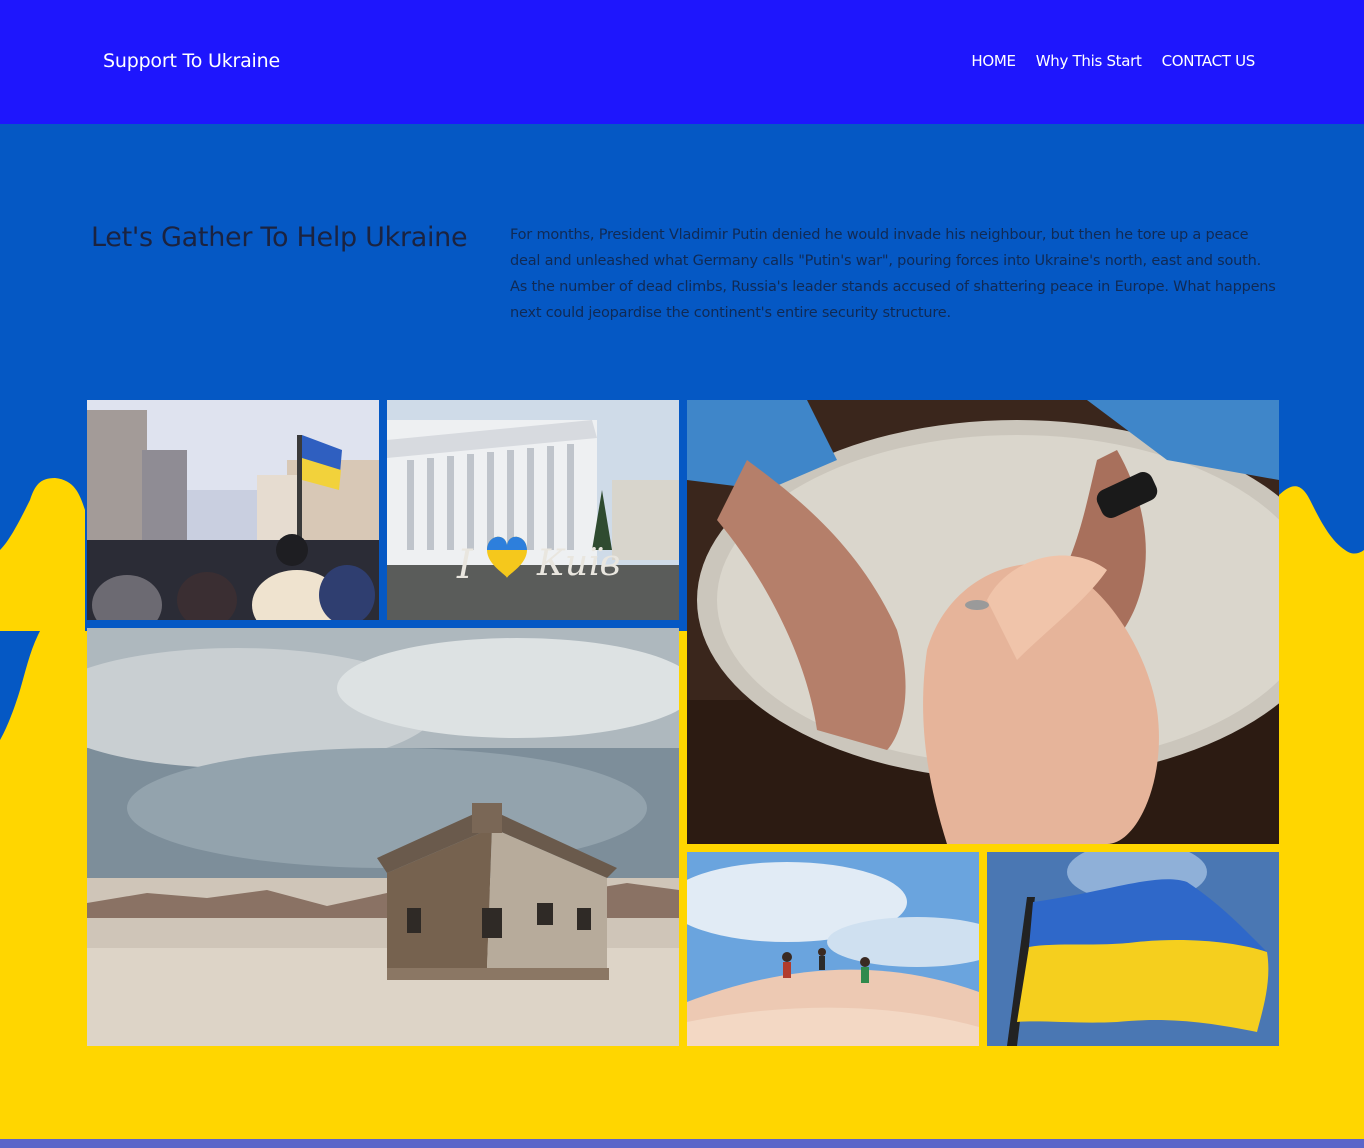 The width and height of the screenshot is (1364, 1148). I want to click on brand-link: Support To Ukraine, so click(191, 61).